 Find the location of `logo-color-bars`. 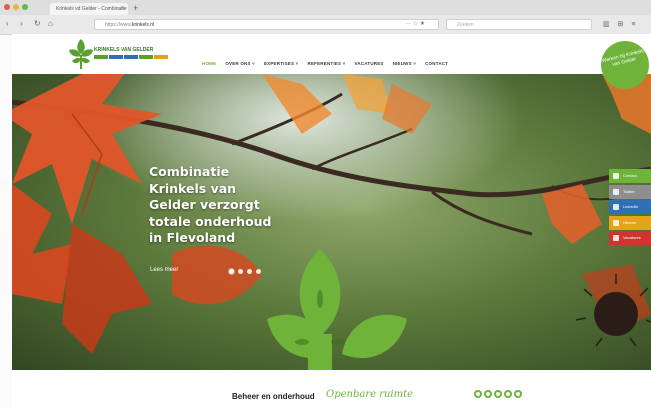

logo-color-bars is located at coordinates (131, 57).